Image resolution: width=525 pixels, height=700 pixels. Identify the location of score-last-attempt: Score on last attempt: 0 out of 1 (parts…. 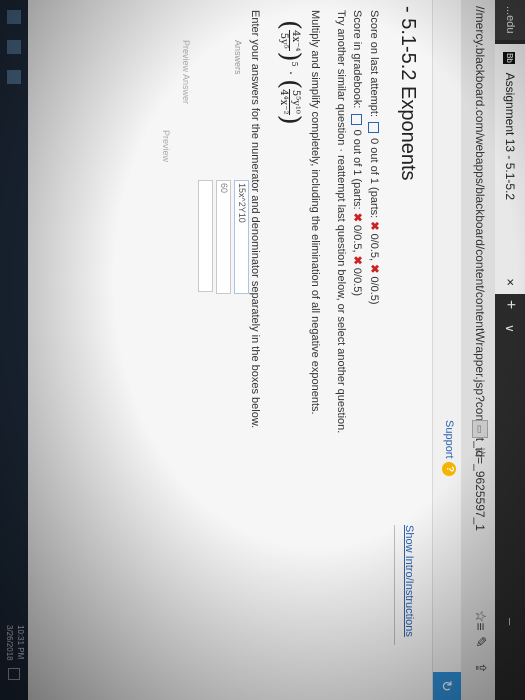
(374, 157).